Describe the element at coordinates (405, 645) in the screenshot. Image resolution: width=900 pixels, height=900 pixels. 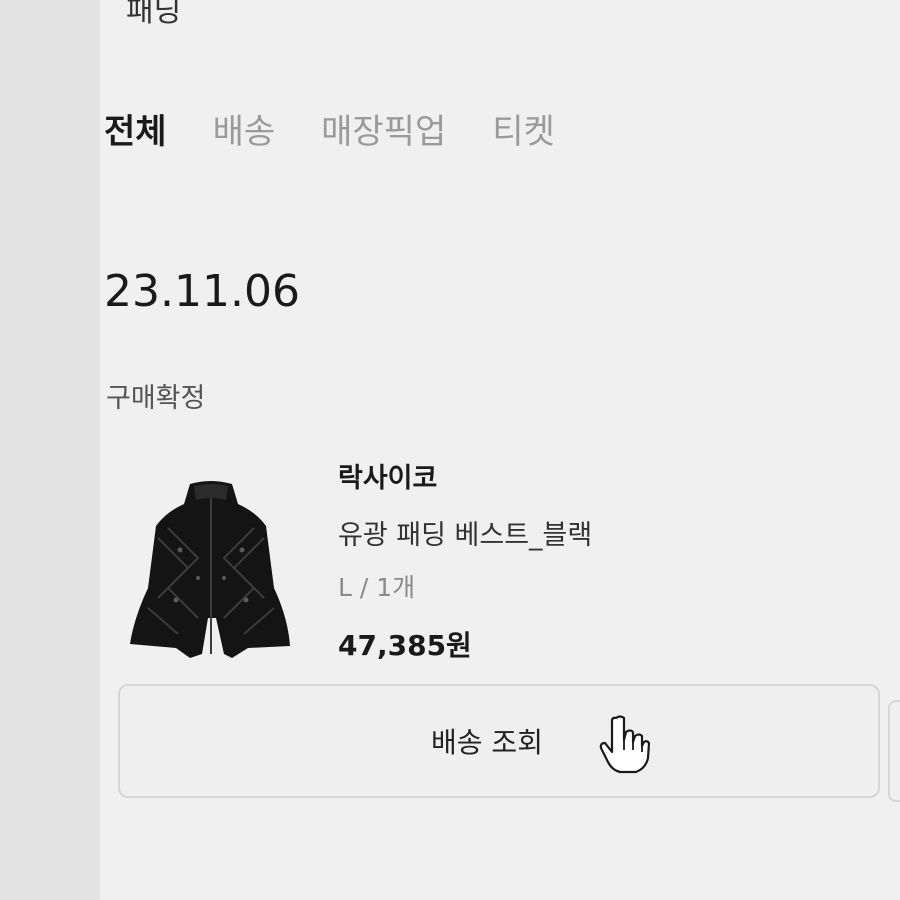
I see `product-price: 47,385원` at that location.